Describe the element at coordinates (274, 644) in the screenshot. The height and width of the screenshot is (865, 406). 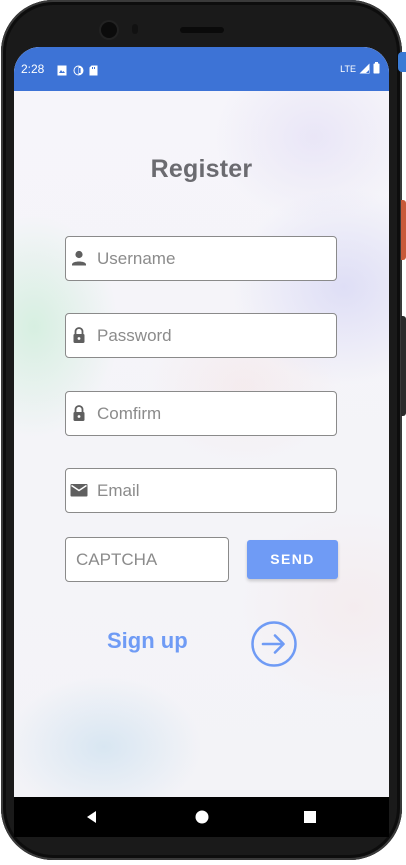
I see `arrow-right-circle-icon` at that location.